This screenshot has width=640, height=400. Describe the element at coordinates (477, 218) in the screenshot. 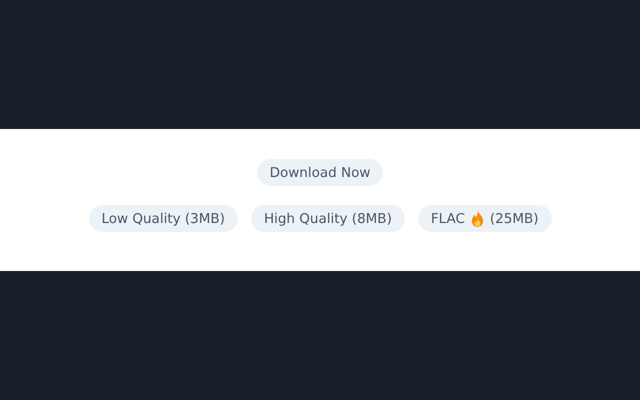

I see `flame-icon` at that location.